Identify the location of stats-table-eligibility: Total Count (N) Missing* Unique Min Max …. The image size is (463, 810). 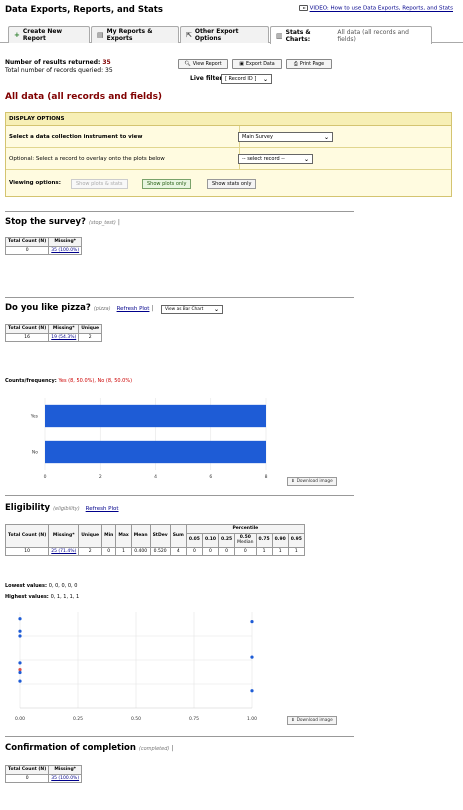
(154, 540).